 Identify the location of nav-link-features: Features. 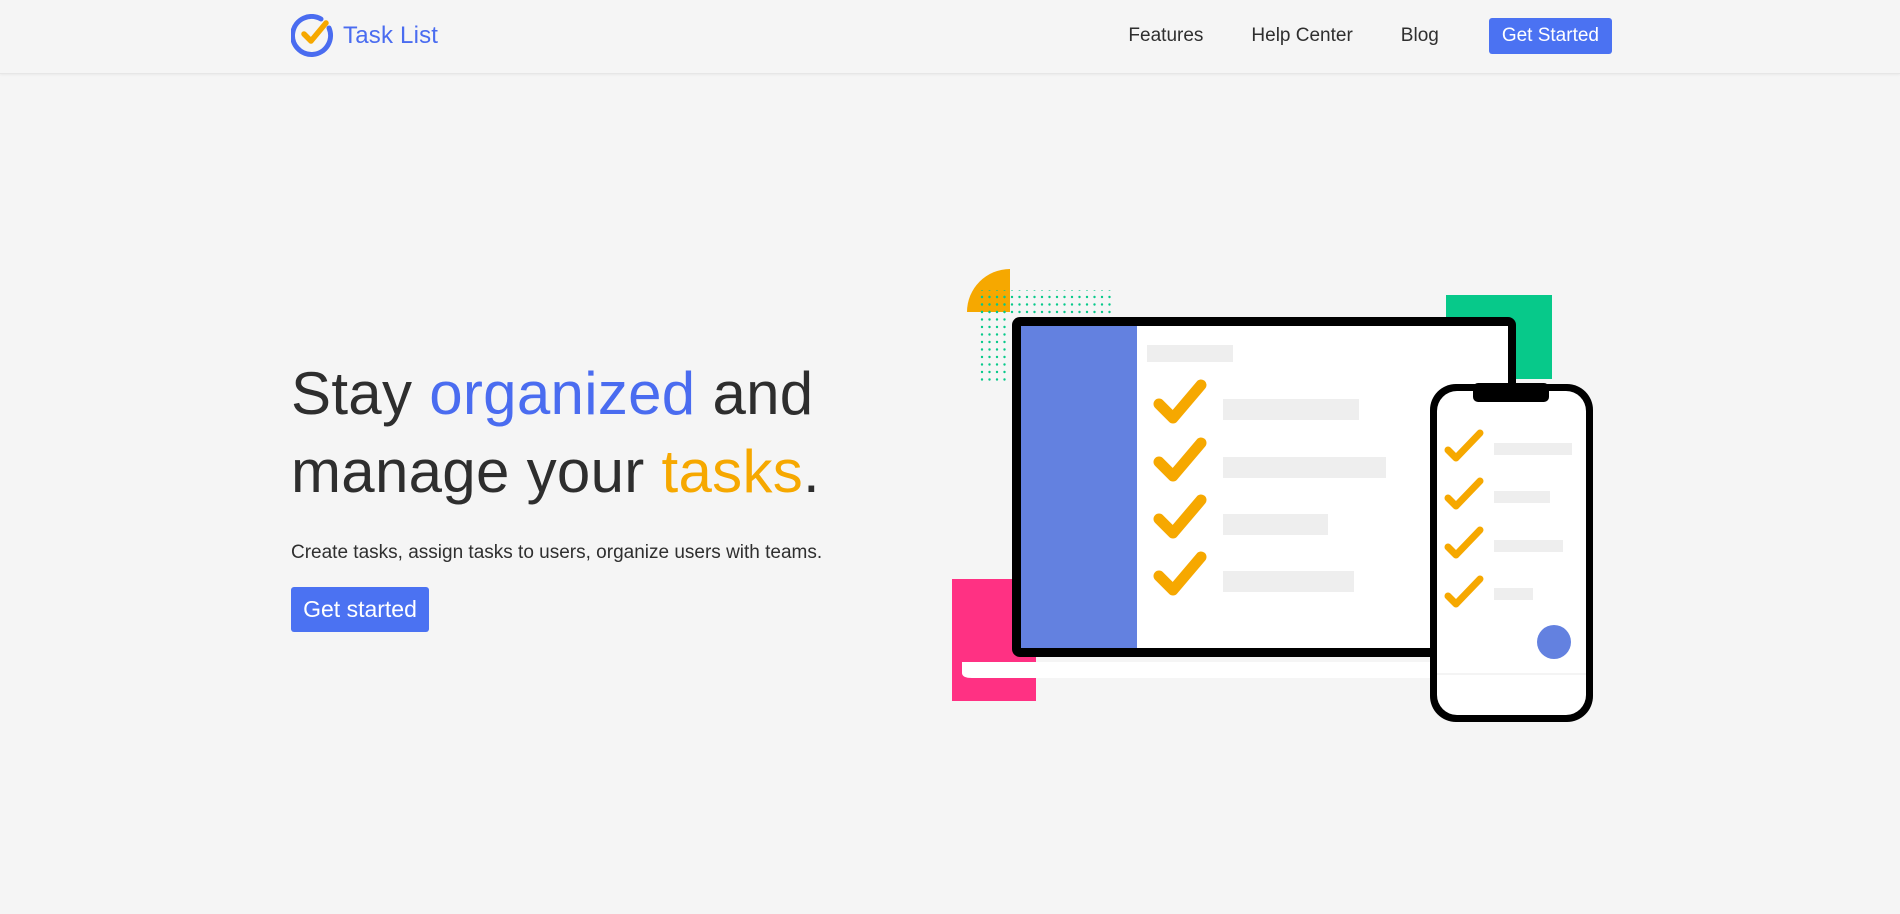
(1165, 36).